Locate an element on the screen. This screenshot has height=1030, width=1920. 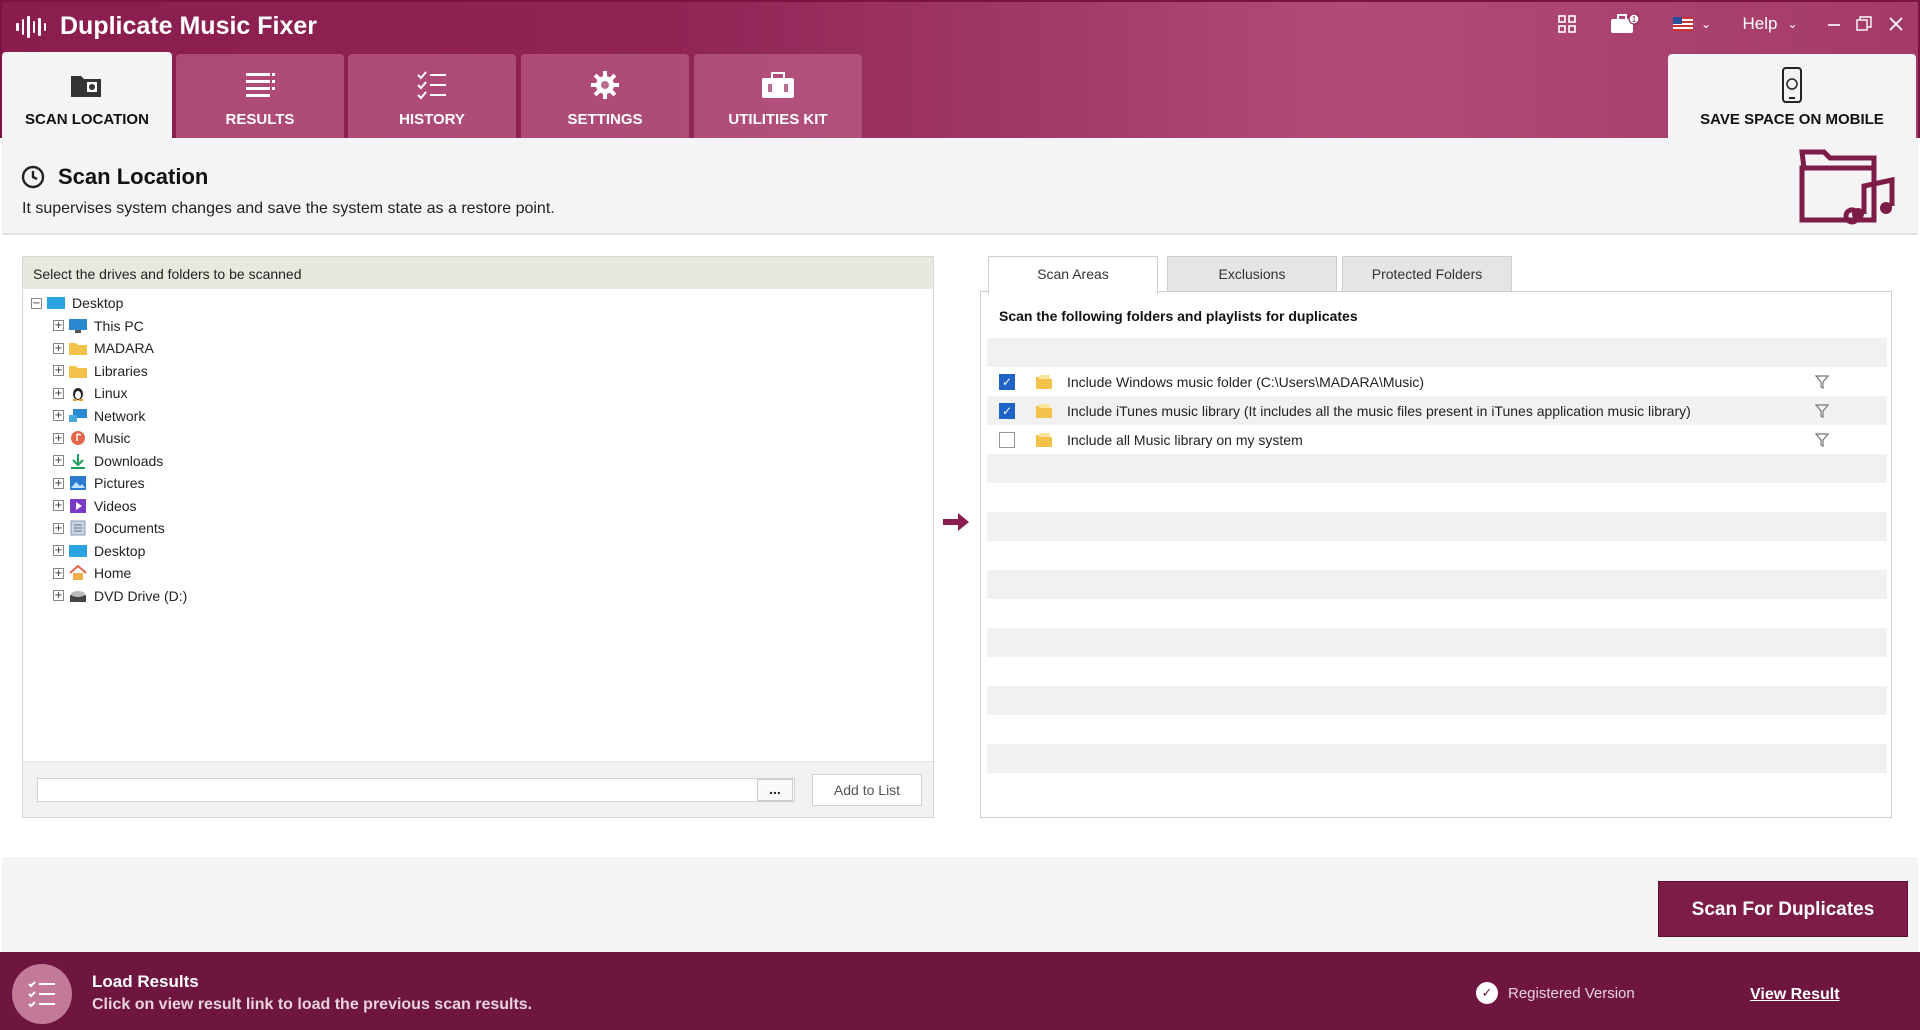
tab-scan-areas: Scan Areas is located at coordinates (1073, 275).